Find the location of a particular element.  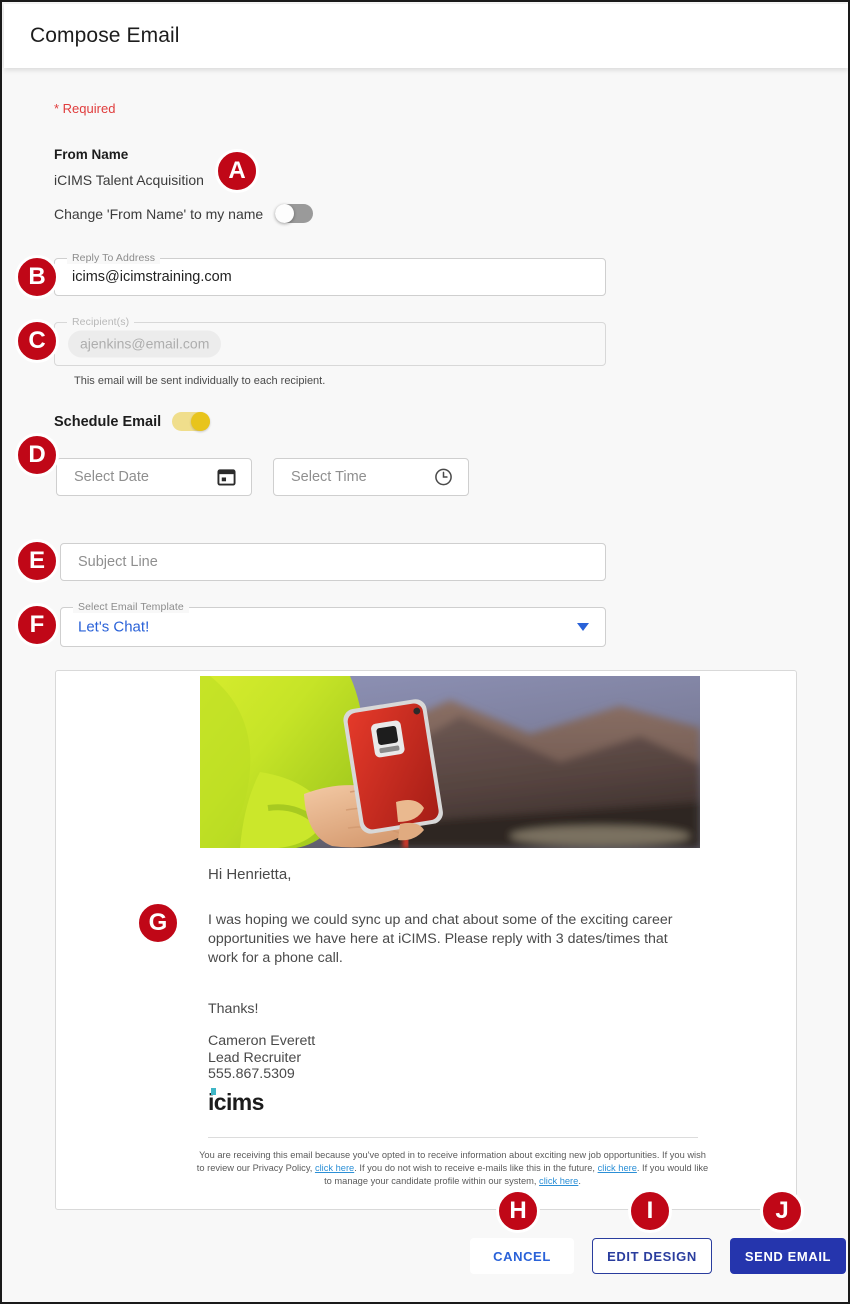

recipient-chip: ajenkins@email.com is located at coordinates (145, 344).